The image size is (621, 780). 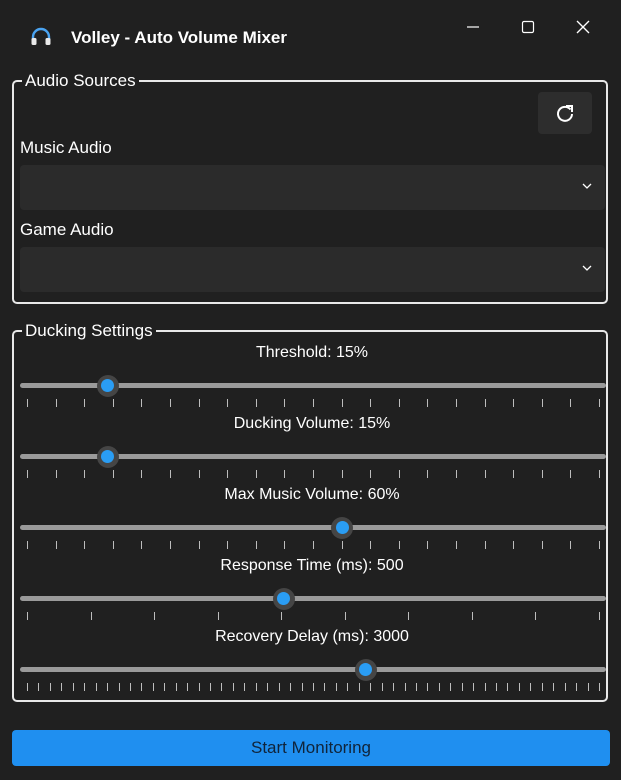 I want to click on headphones-icon, so click(x=41, y=36).